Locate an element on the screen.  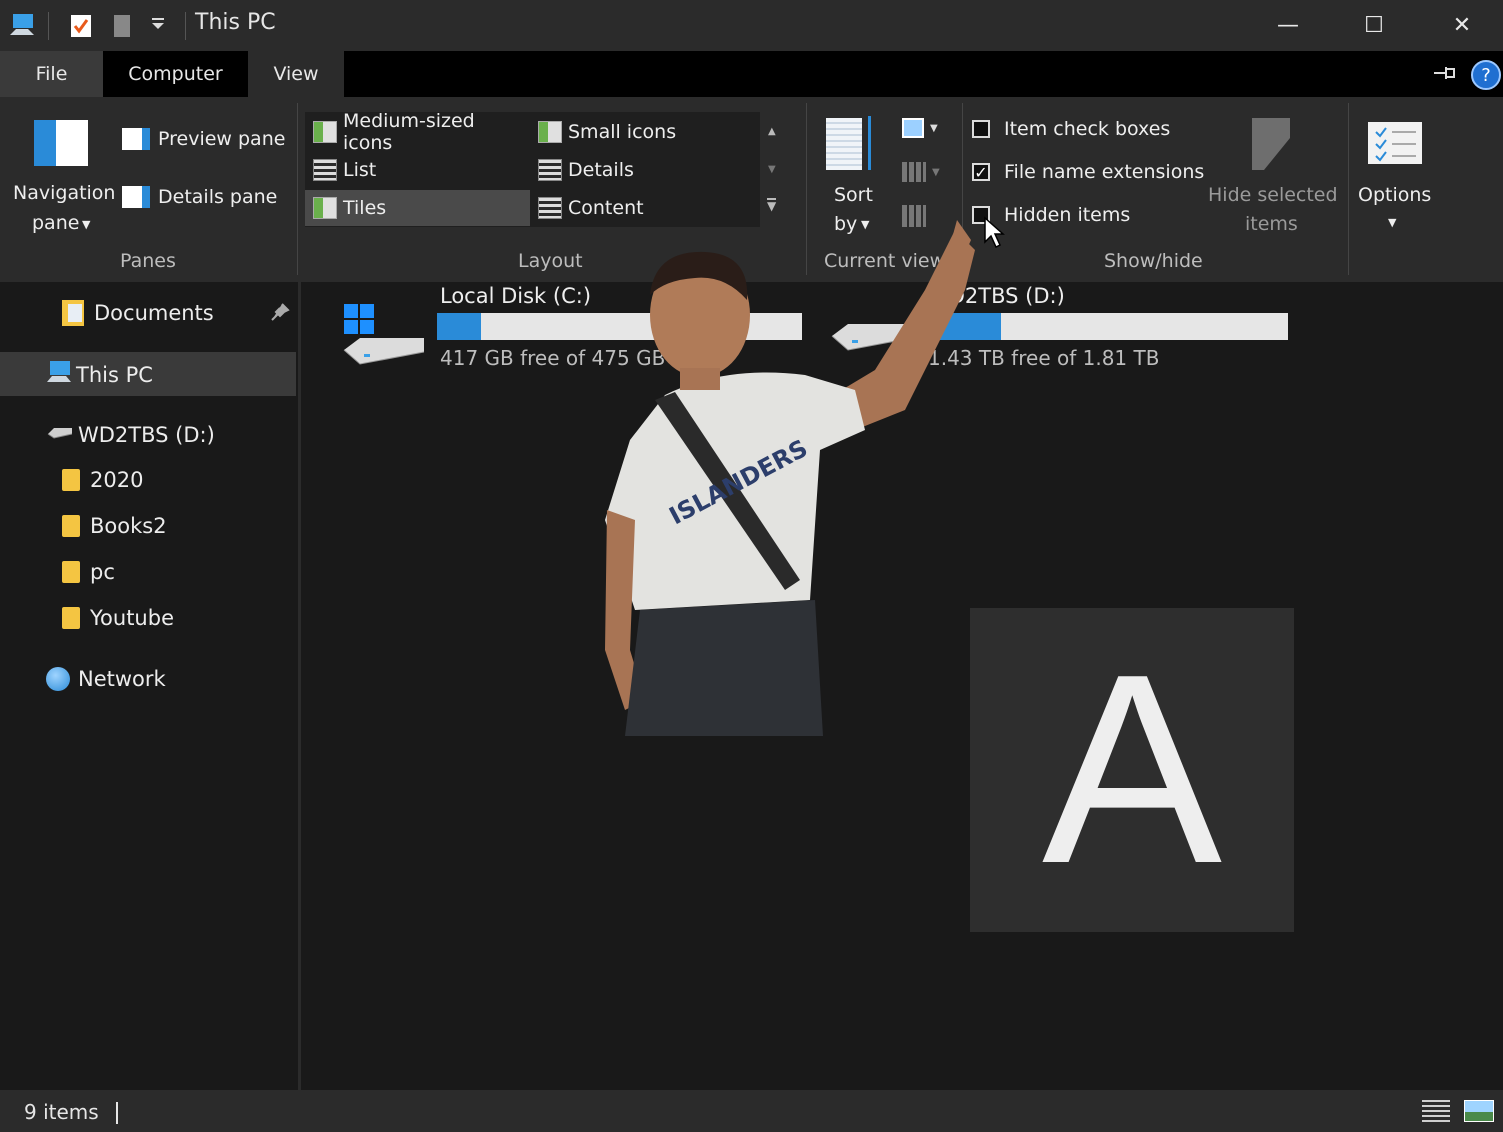
panes-group-label: Panes is located at coordinates (148, 261).